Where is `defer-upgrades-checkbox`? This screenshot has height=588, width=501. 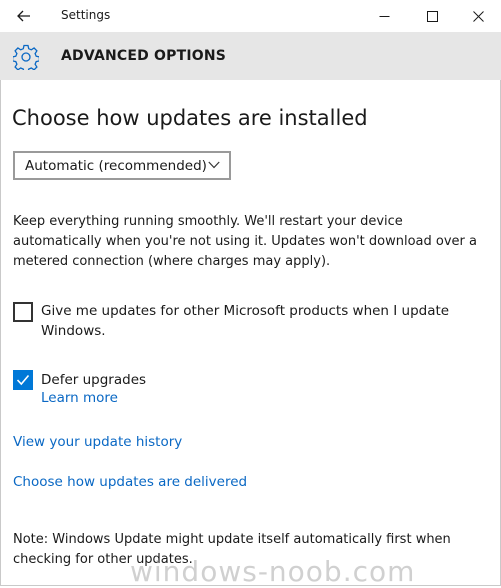 defer-upgrades-checkbox is located at coordinates (23, 380).